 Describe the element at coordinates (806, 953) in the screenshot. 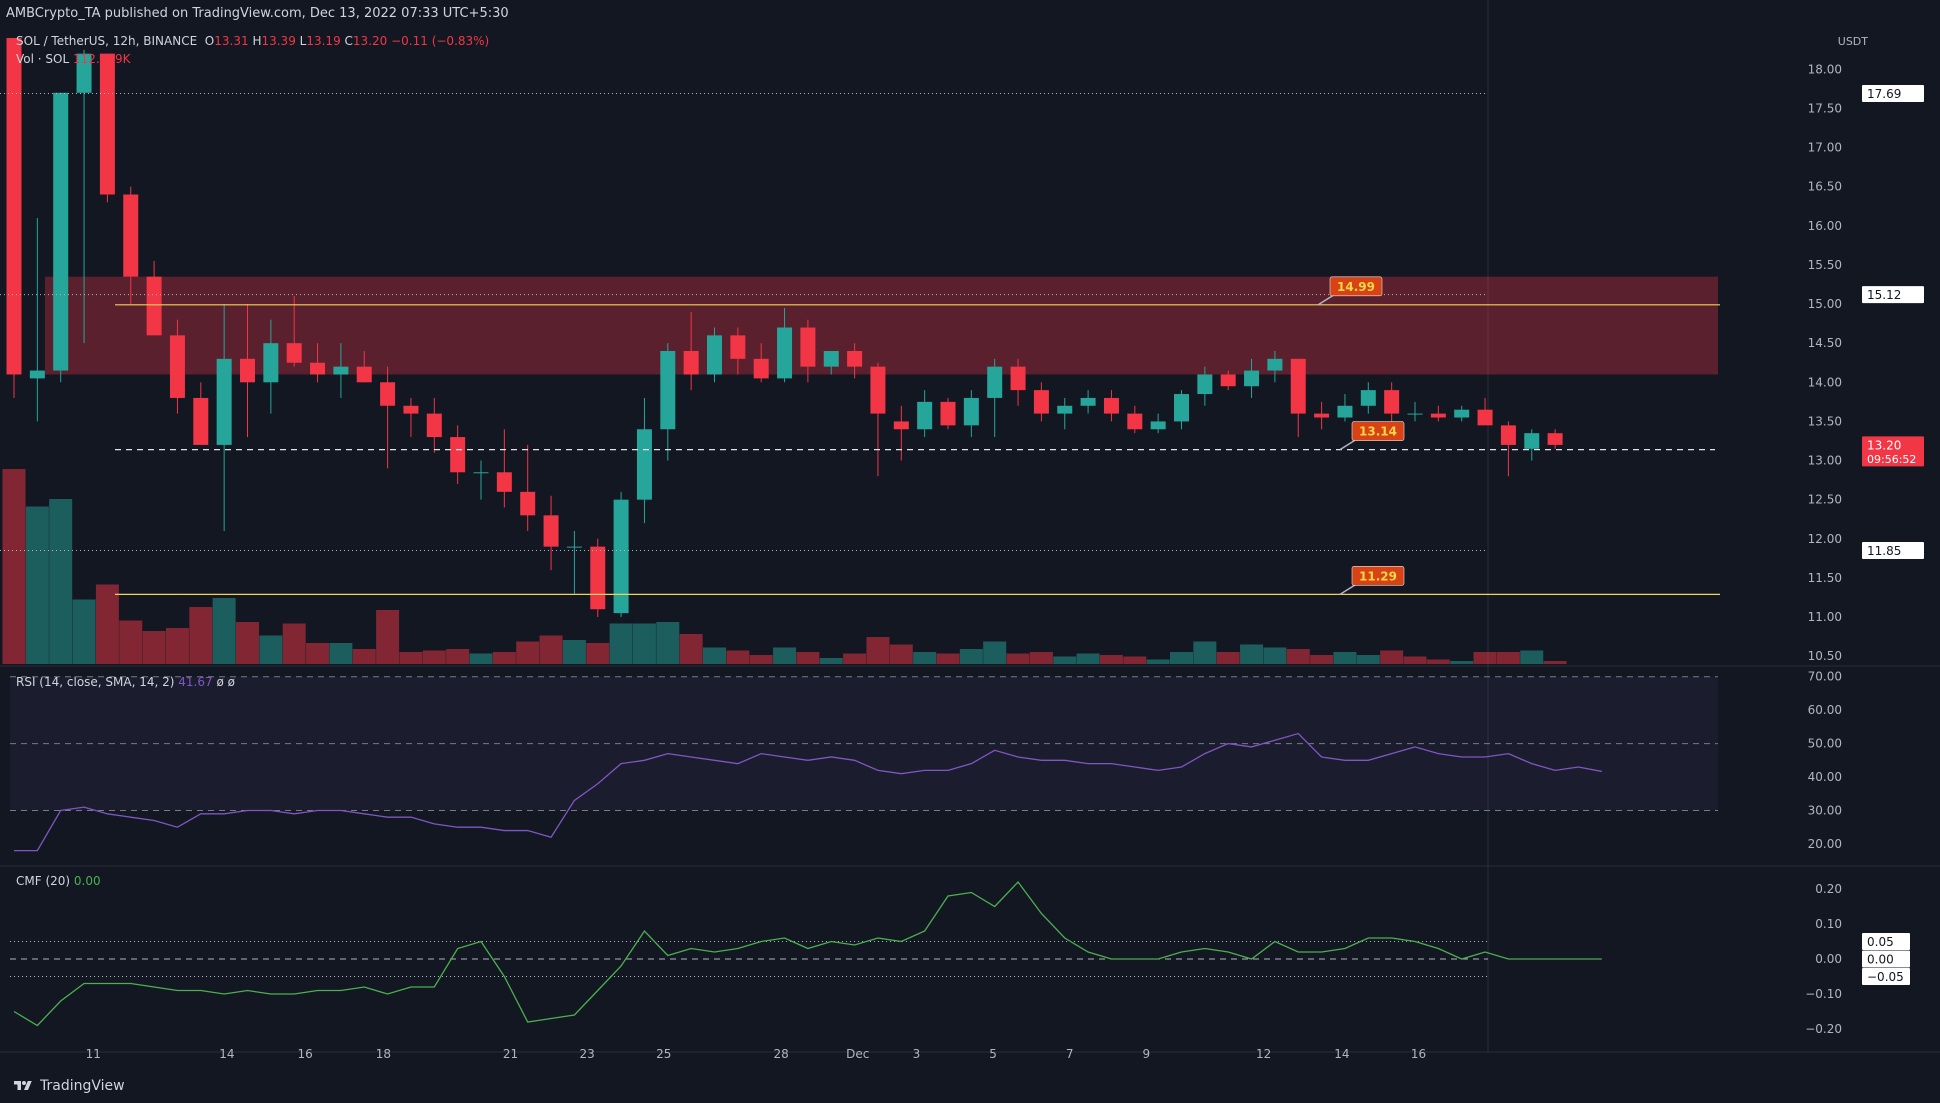

I see `cmf-layer` at that location.